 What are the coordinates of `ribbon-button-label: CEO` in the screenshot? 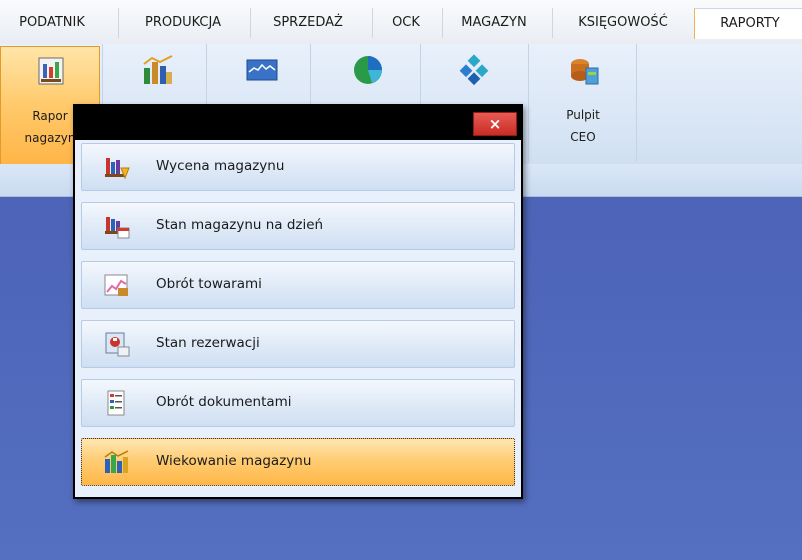 It's located at (583, 137).